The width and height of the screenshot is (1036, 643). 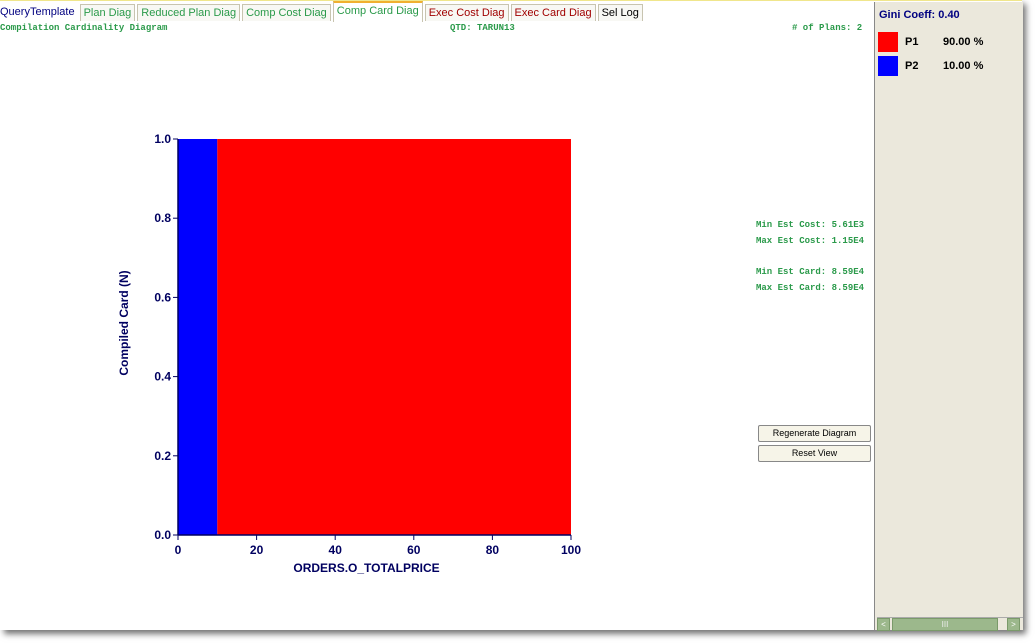 What do you see at coordinates (888, 66) in the screenshot?
I see `legend-swatch-p2` at bounding box center [888, 66].